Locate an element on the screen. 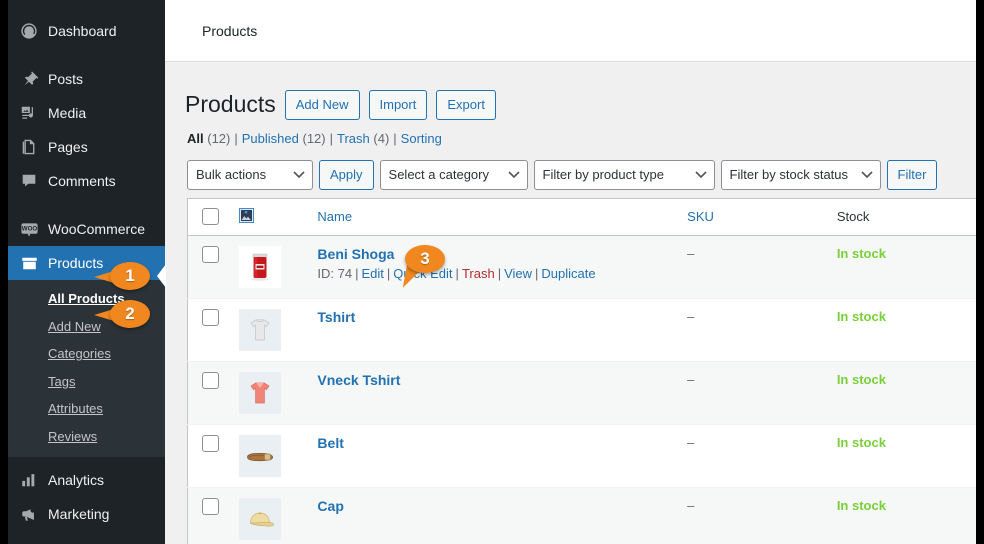  stock-column-header: Stock is located at coordinates (901, 217).